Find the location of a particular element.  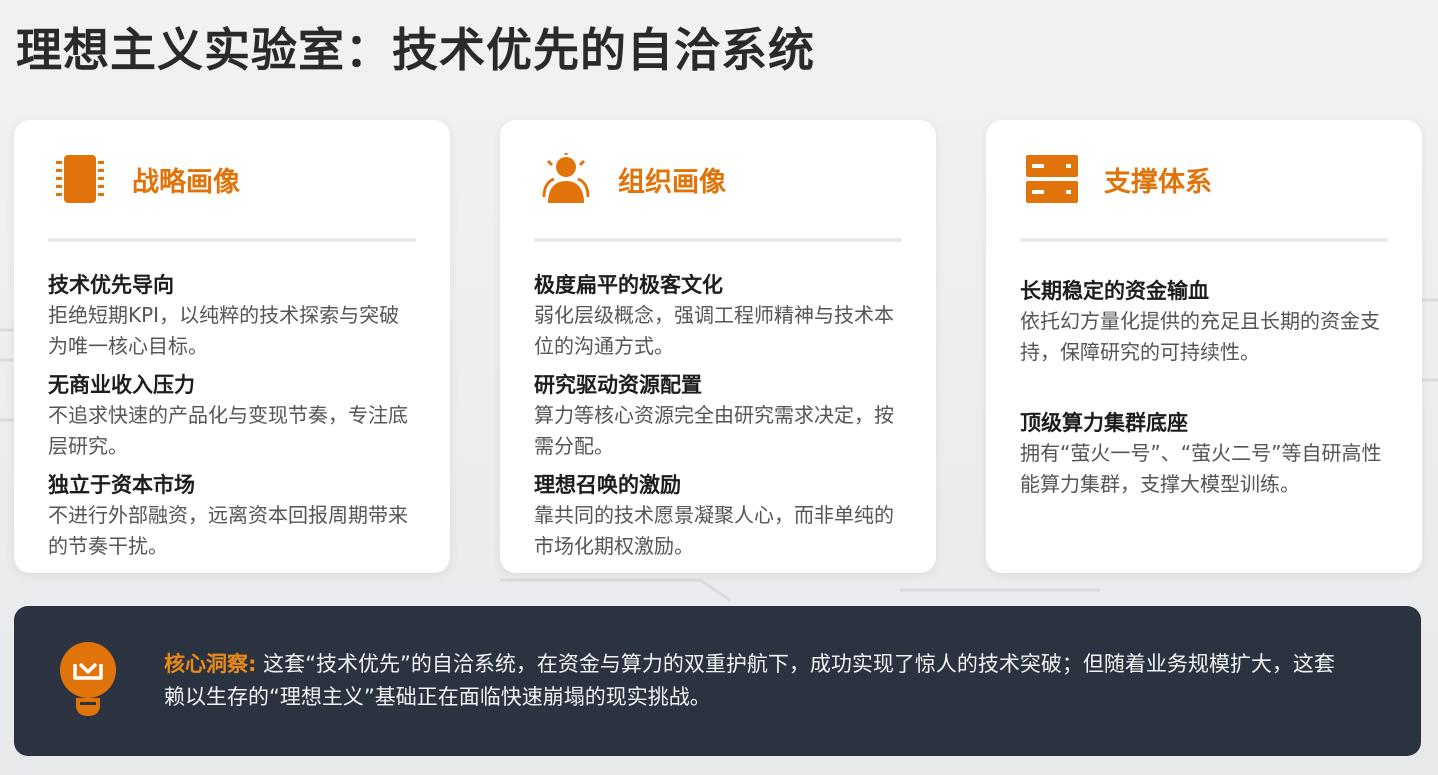

list-item: 研究驱动资源配置 算力等核心资源完全由研究需求决定，按需分配。 is located at coordinates (718, 416).